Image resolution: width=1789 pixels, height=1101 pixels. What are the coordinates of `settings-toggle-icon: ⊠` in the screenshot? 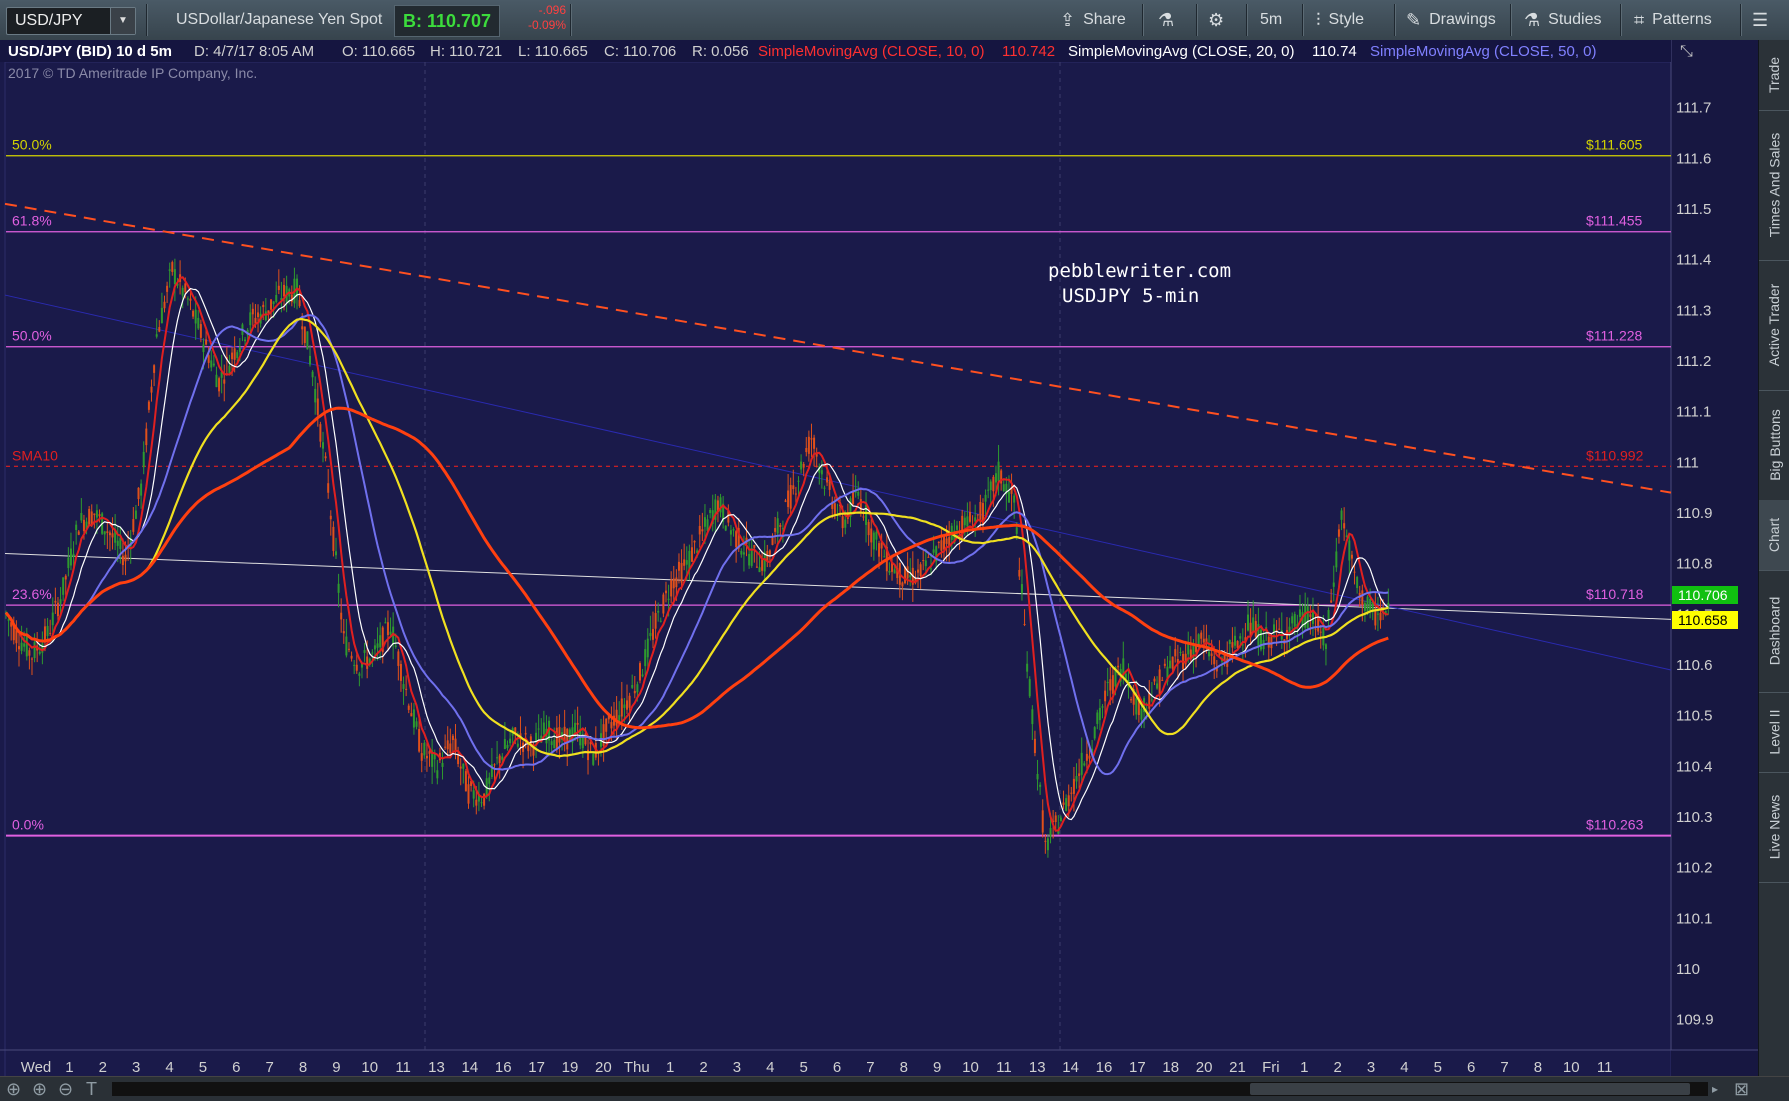 It's located at (1741, 1089).